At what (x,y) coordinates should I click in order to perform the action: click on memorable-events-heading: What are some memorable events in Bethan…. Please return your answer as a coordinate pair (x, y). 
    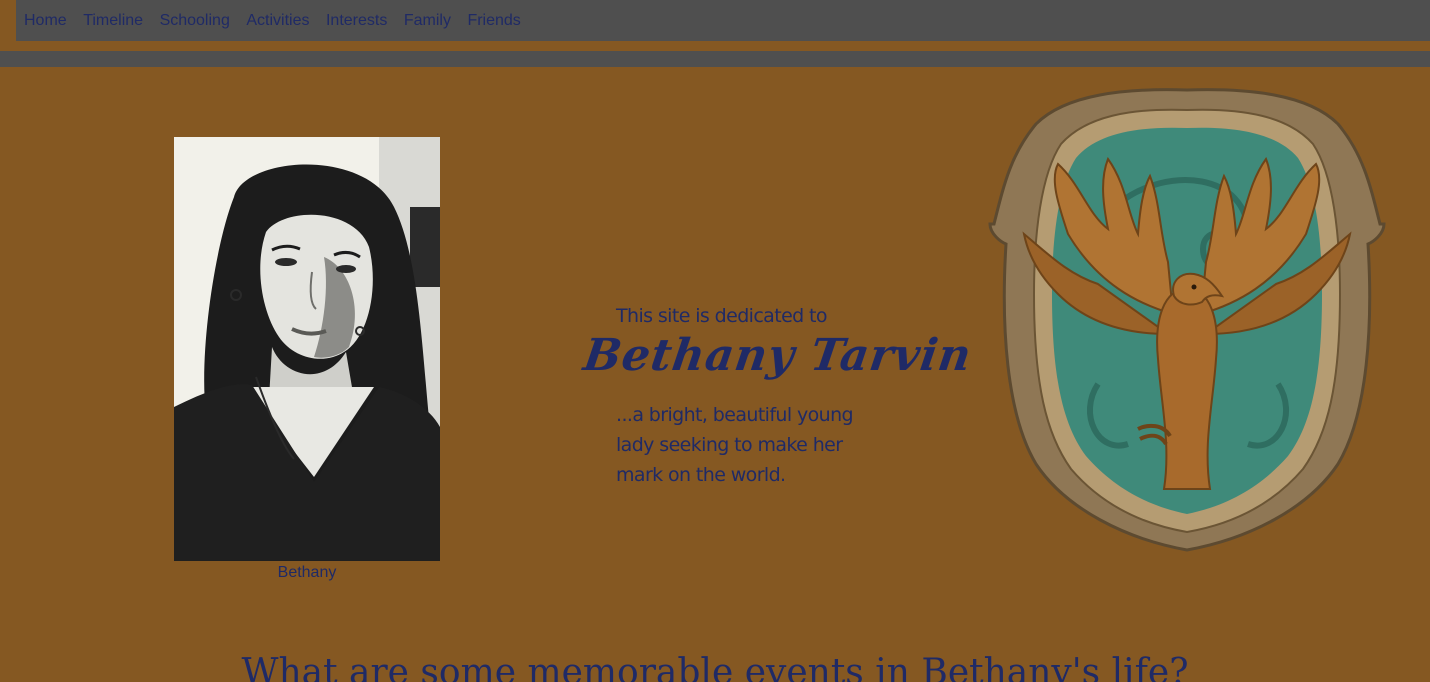
    Looking at the image, I should click on (715, 667).